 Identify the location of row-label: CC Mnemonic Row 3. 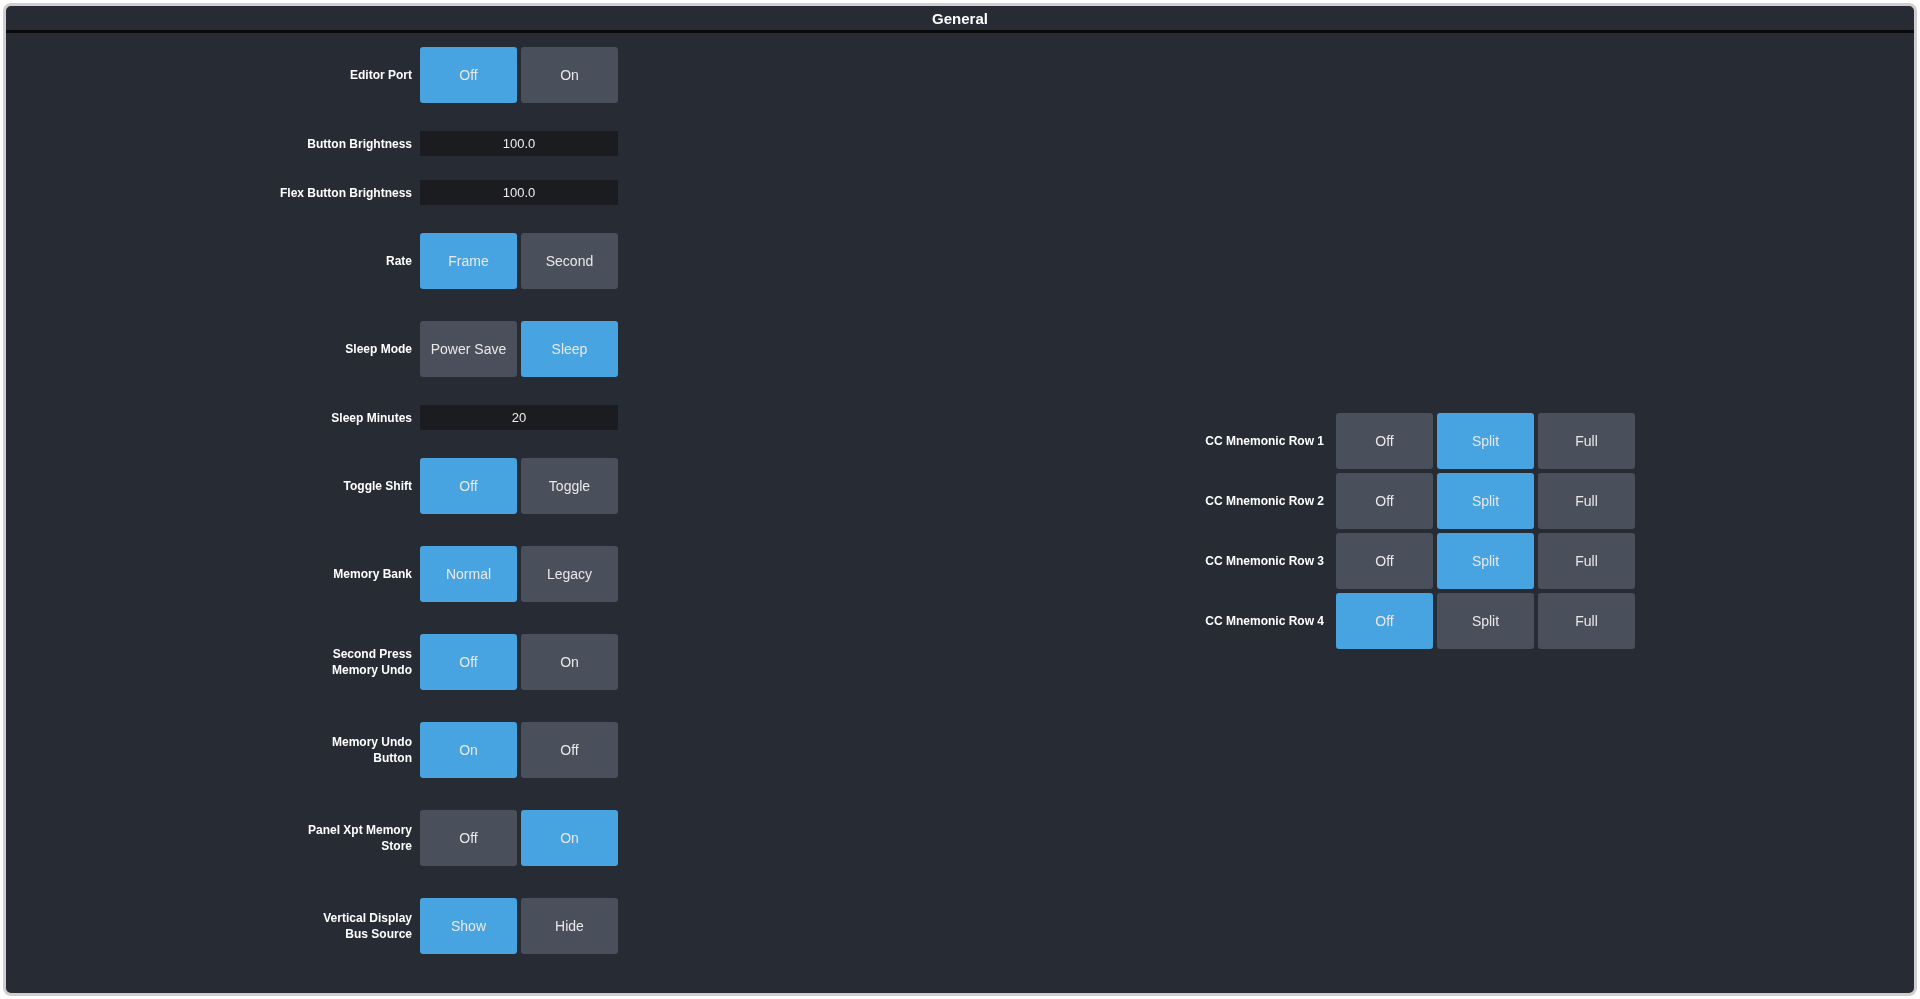
(1264, 561).